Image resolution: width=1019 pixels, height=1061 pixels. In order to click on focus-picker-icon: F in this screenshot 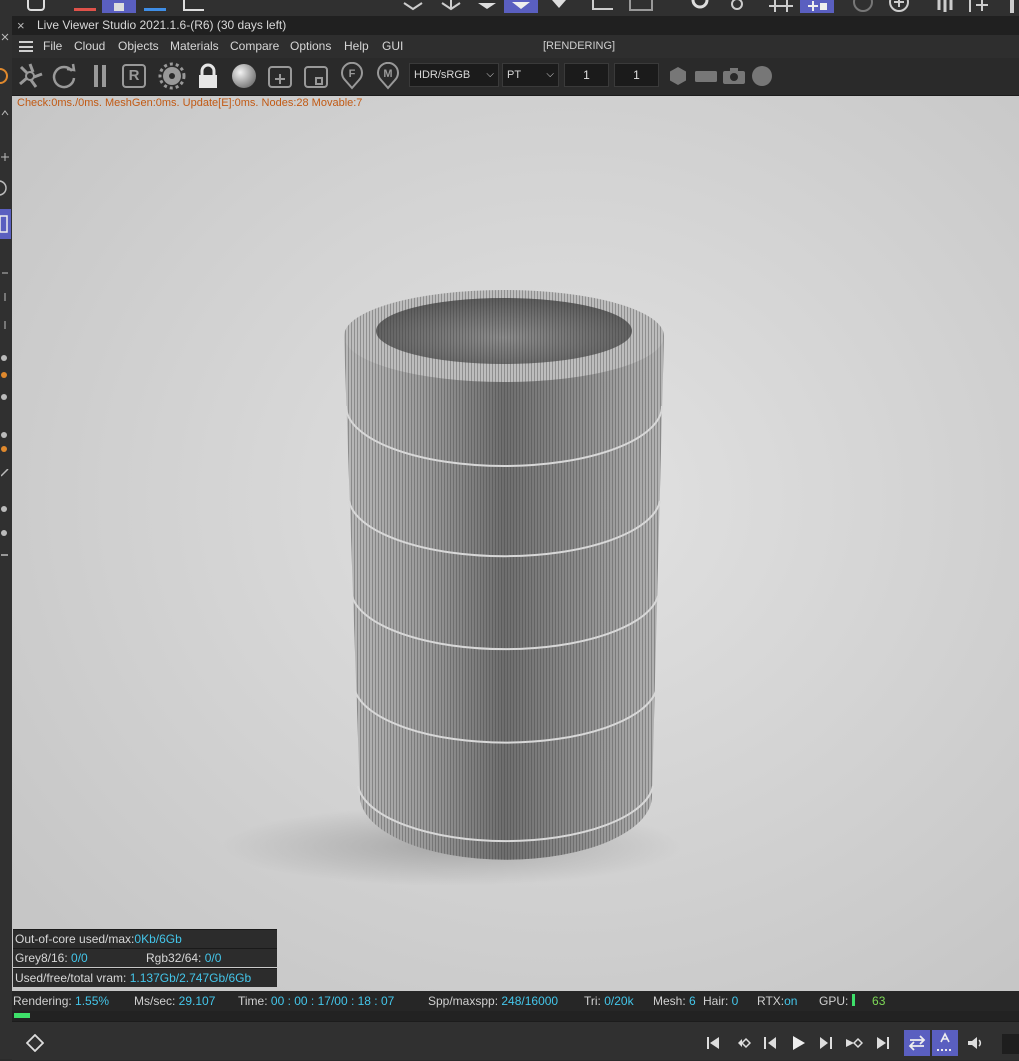, I will do `click(352, 75)`.